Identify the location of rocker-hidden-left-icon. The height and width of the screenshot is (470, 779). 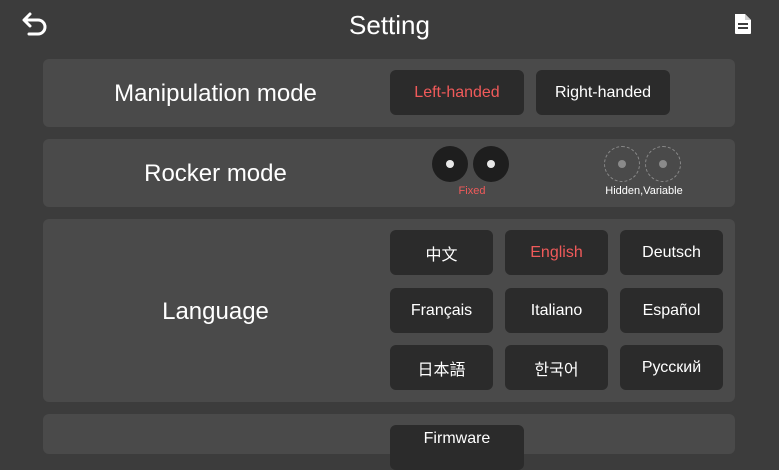
(622, 164).